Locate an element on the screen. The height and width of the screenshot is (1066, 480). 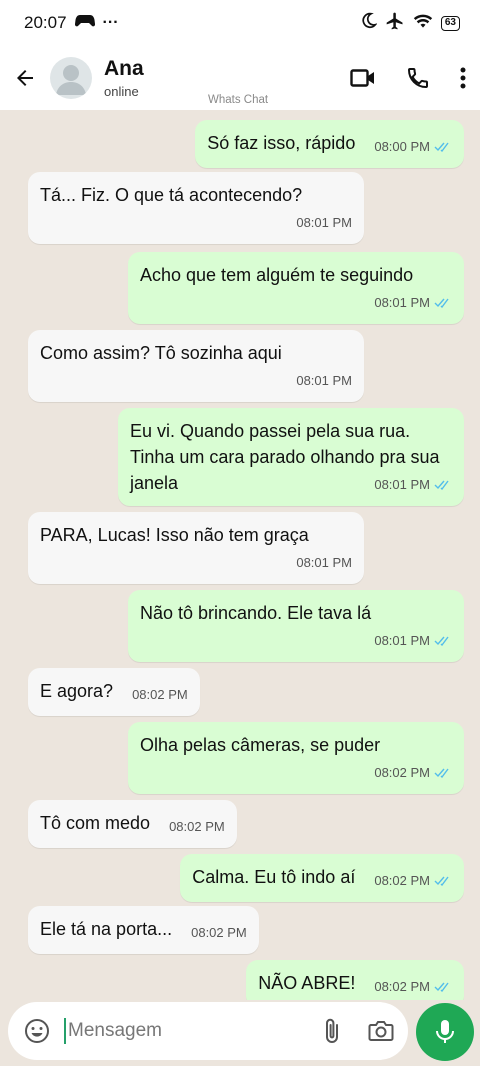
message-text: E agora? is located at coordinates (77, 691).